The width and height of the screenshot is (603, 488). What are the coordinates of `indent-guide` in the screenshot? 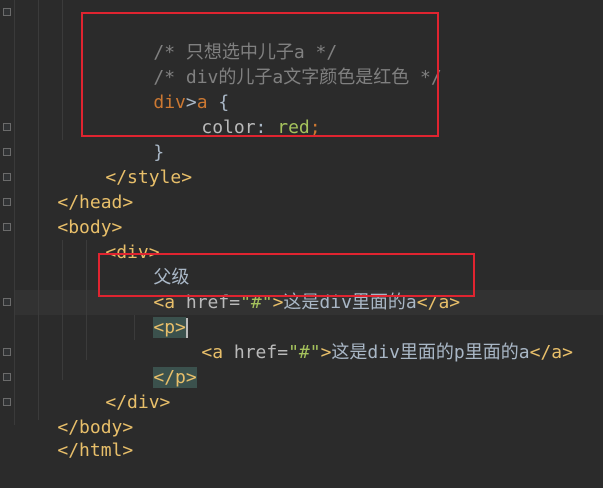 It's located at (62, 70).